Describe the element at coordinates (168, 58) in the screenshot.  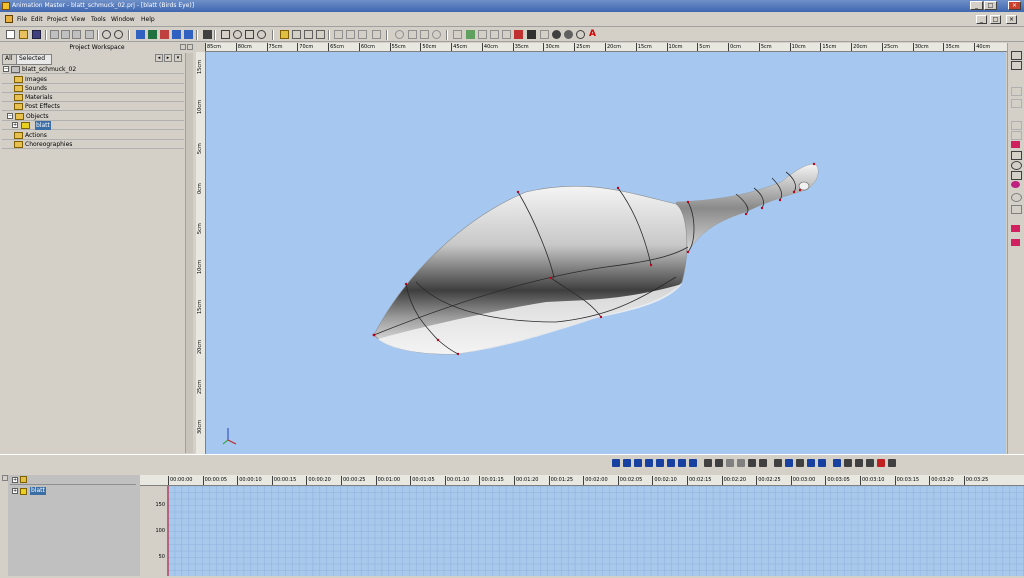
I see `scroll-right-icon: ▸` at that location.